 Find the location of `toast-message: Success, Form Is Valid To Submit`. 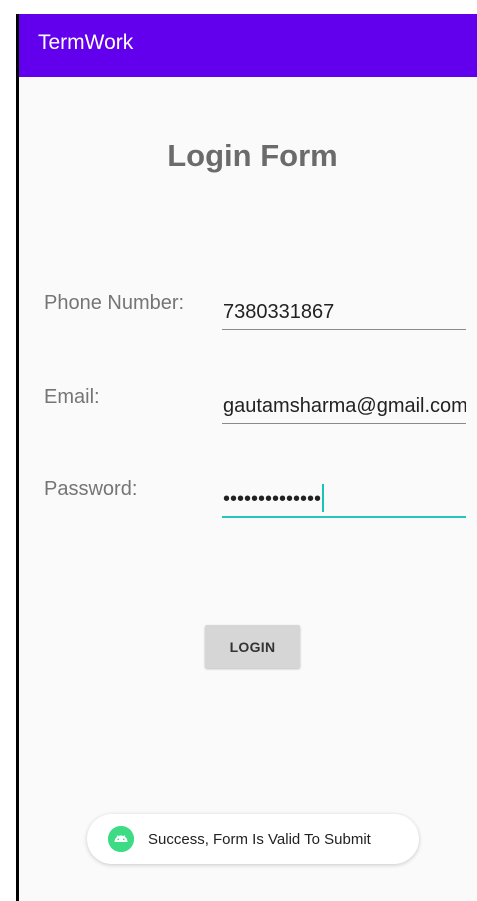

toast-message: Success, Form Is Valid To Submit is located at coordinates (253, 839).